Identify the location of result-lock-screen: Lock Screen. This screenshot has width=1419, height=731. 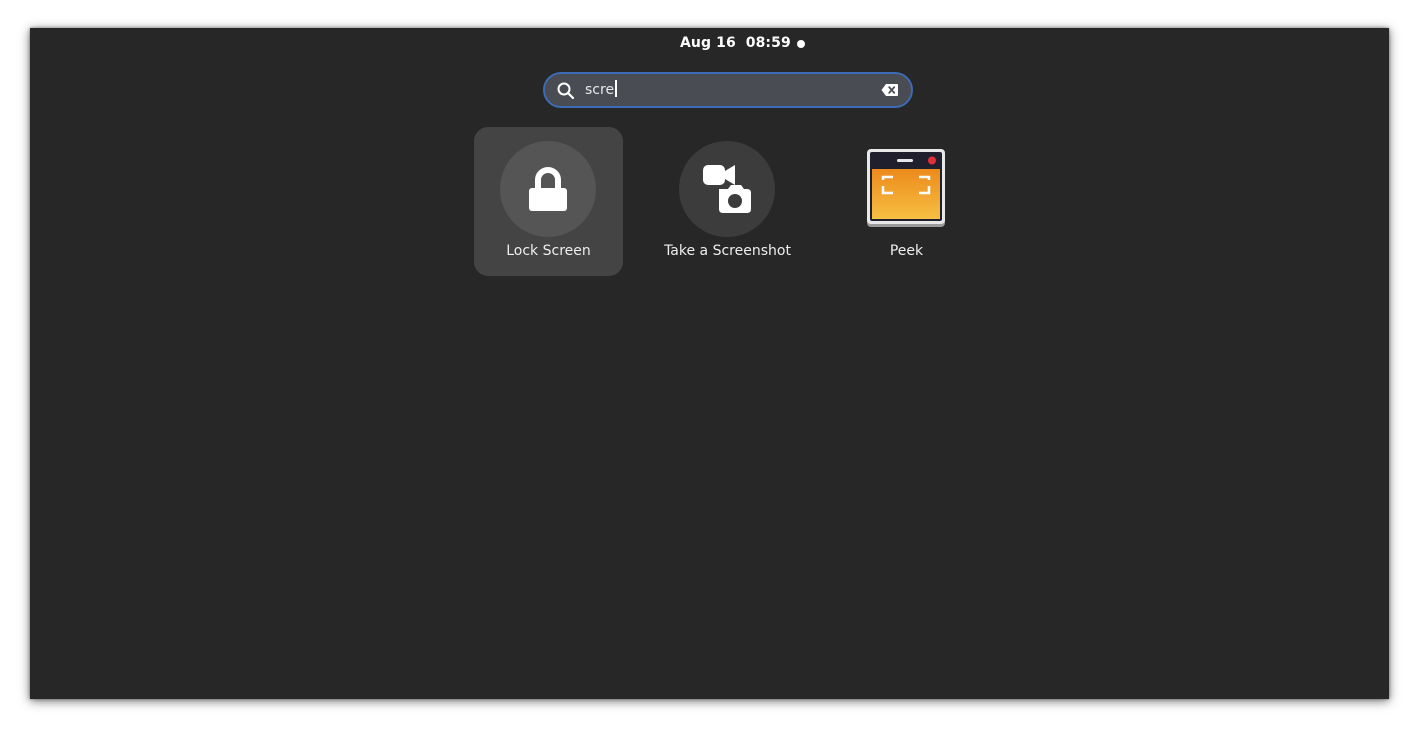
(548, 201).